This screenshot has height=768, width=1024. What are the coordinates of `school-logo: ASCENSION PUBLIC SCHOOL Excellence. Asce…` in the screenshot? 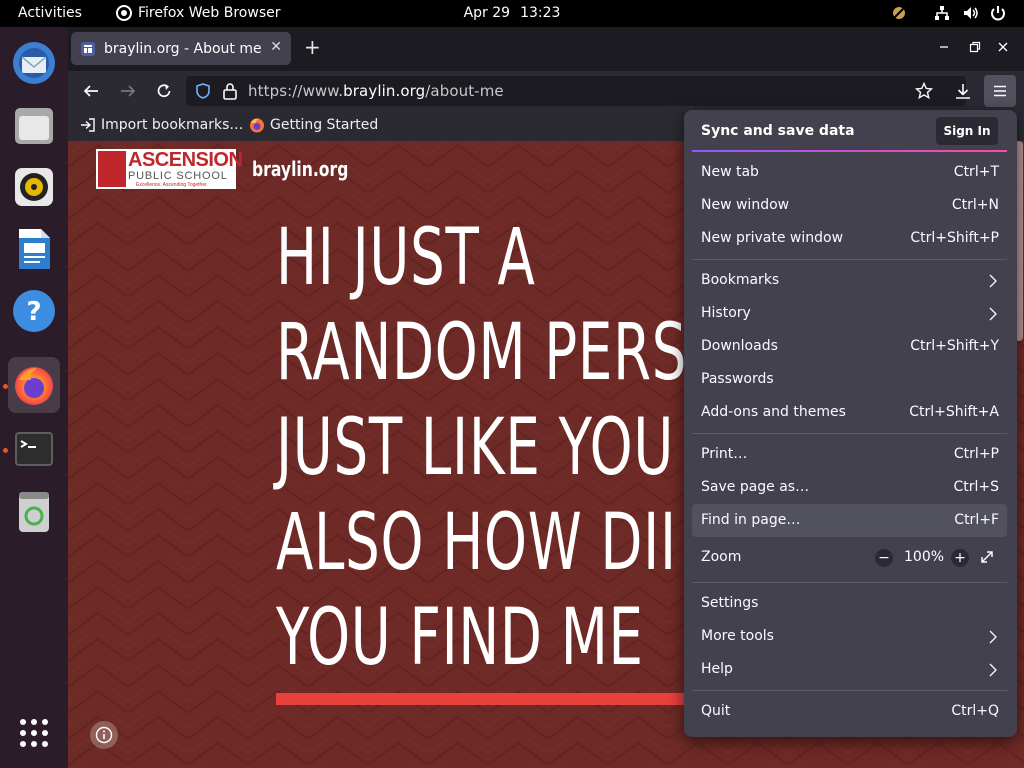 It's located at (169, 169).